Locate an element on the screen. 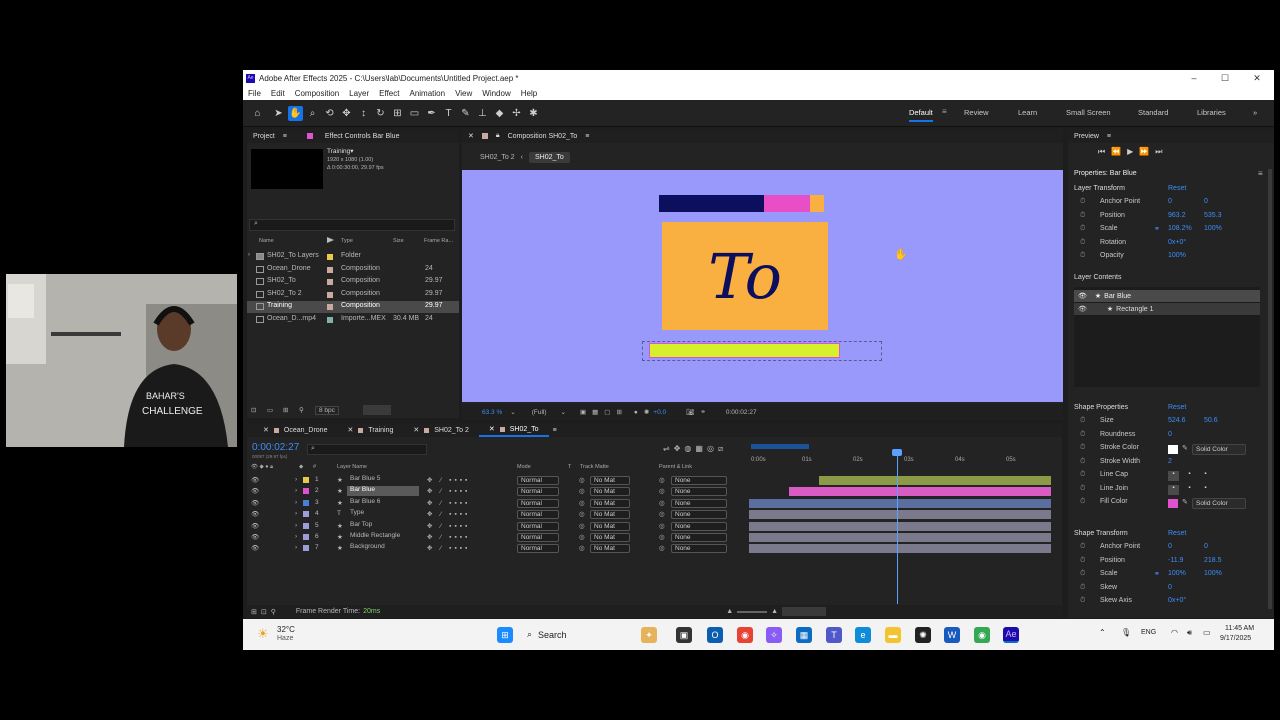 The height and width of the screenshot is (720, 1280). draft-3d-icon: ✥ is located at coordinates (679, 448).